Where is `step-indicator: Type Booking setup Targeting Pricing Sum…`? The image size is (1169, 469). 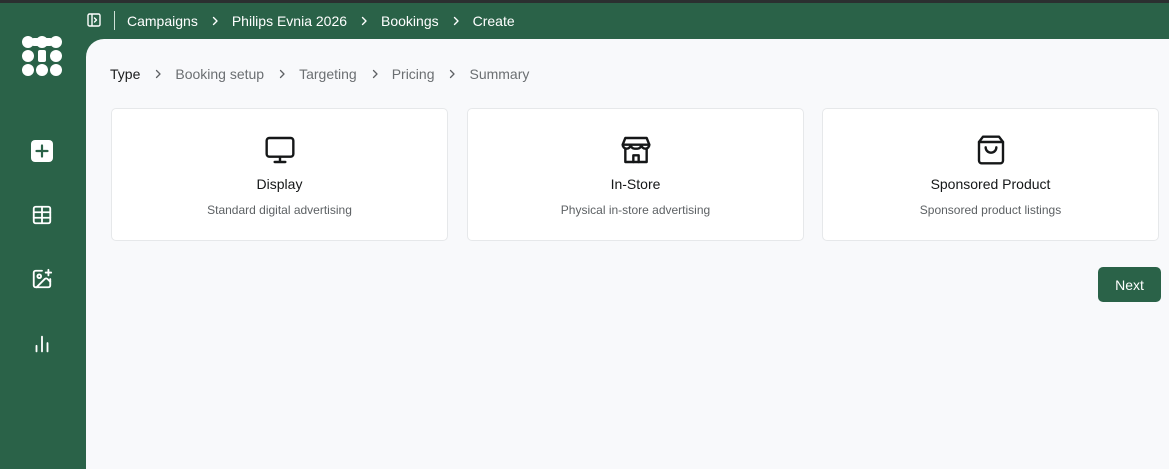 step-indicator: Type Booking setup Targeting Pricing Sum… is located at coordinates (319, 74).